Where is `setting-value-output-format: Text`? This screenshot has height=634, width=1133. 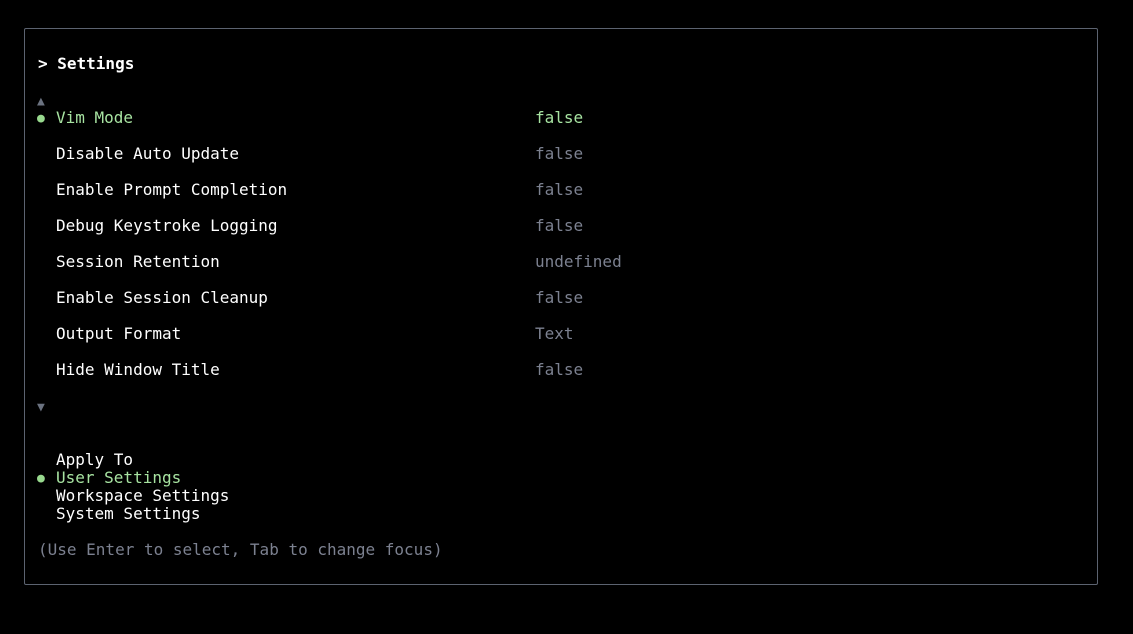 setting-value-output-format: Text is located at coordinates (554, 334).